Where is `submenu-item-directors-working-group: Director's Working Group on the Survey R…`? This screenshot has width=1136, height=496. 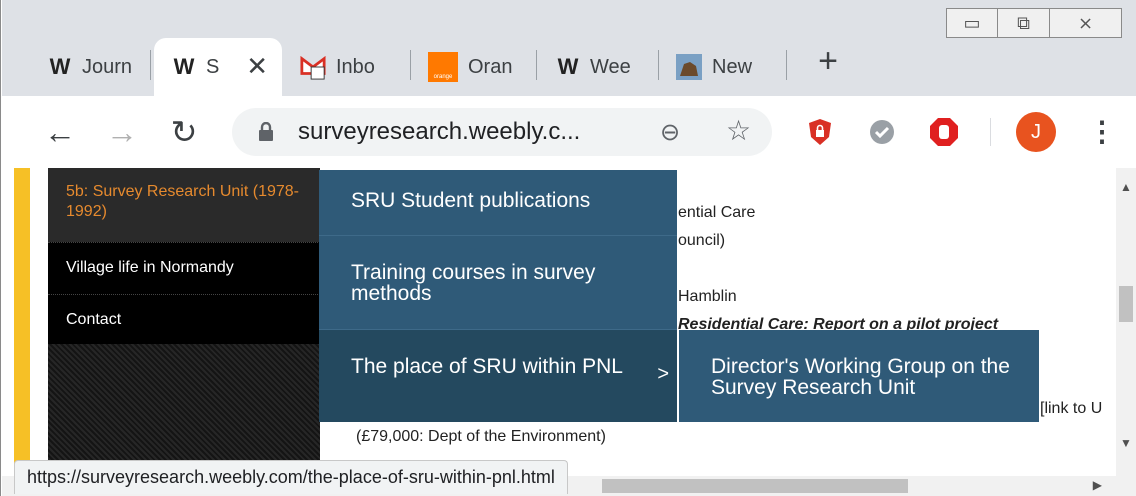 submenu-item-directors-working-group: Director's Working Group on the Survey R… is located at coordinates (859, 376).